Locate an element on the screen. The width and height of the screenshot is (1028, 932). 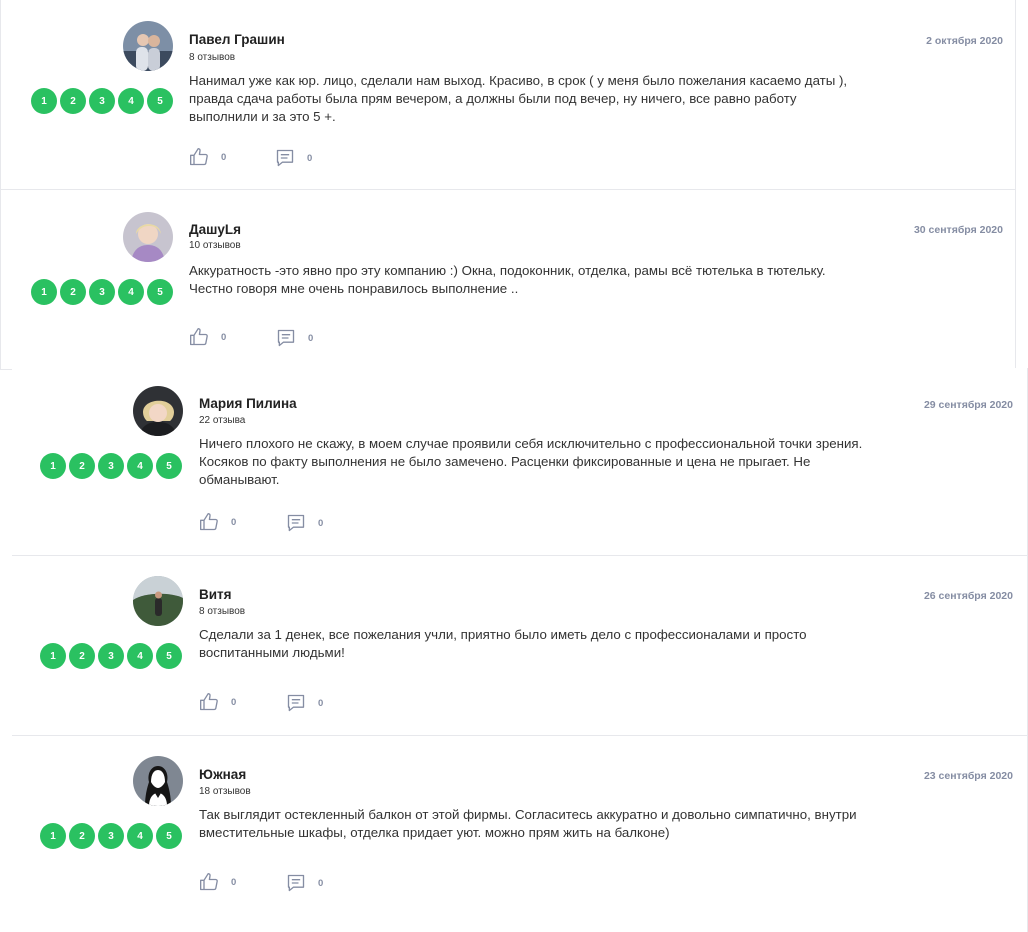
review-date: 26 сентября 2020 is located at coordinates (968, 596).